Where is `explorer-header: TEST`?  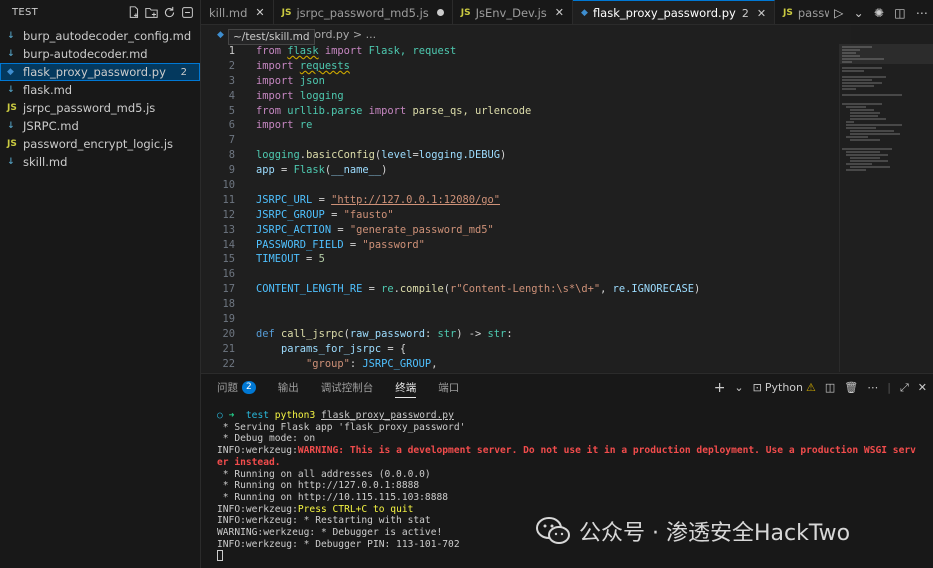 explorer-header: TEST is located at coordinates (100, 12).